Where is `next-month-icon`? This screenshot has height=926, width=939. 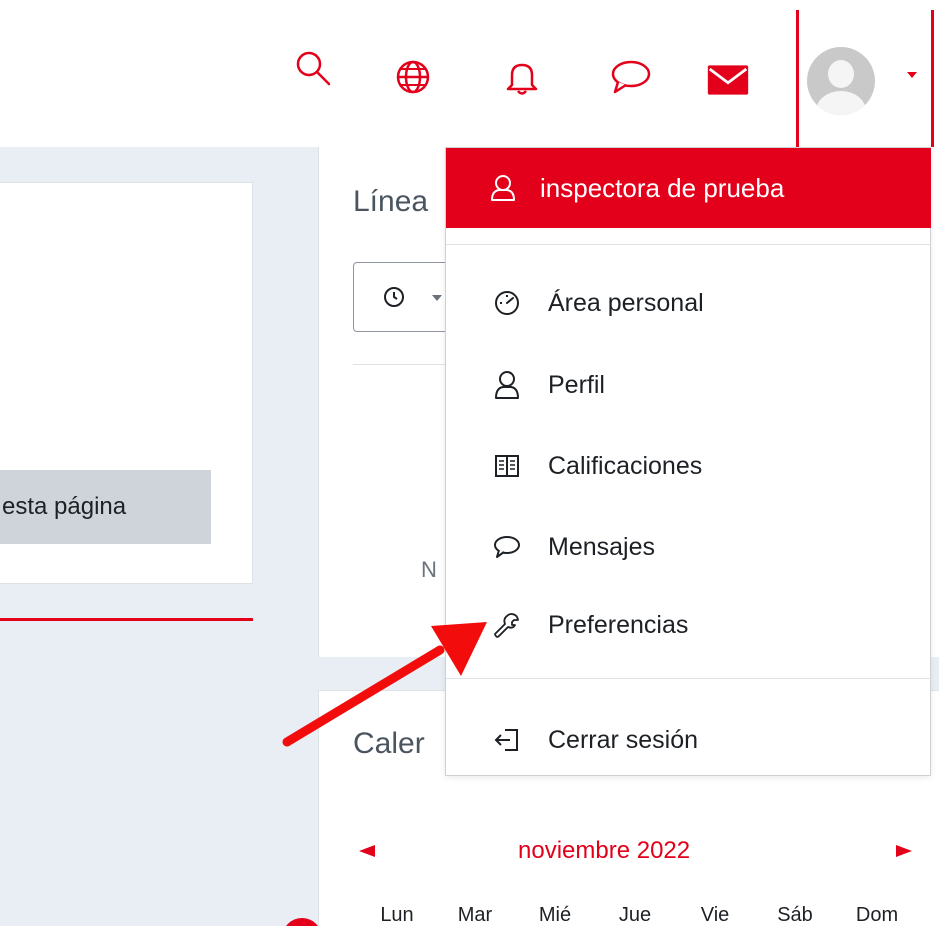
next-month-icon is located at coordinates (904, 851).